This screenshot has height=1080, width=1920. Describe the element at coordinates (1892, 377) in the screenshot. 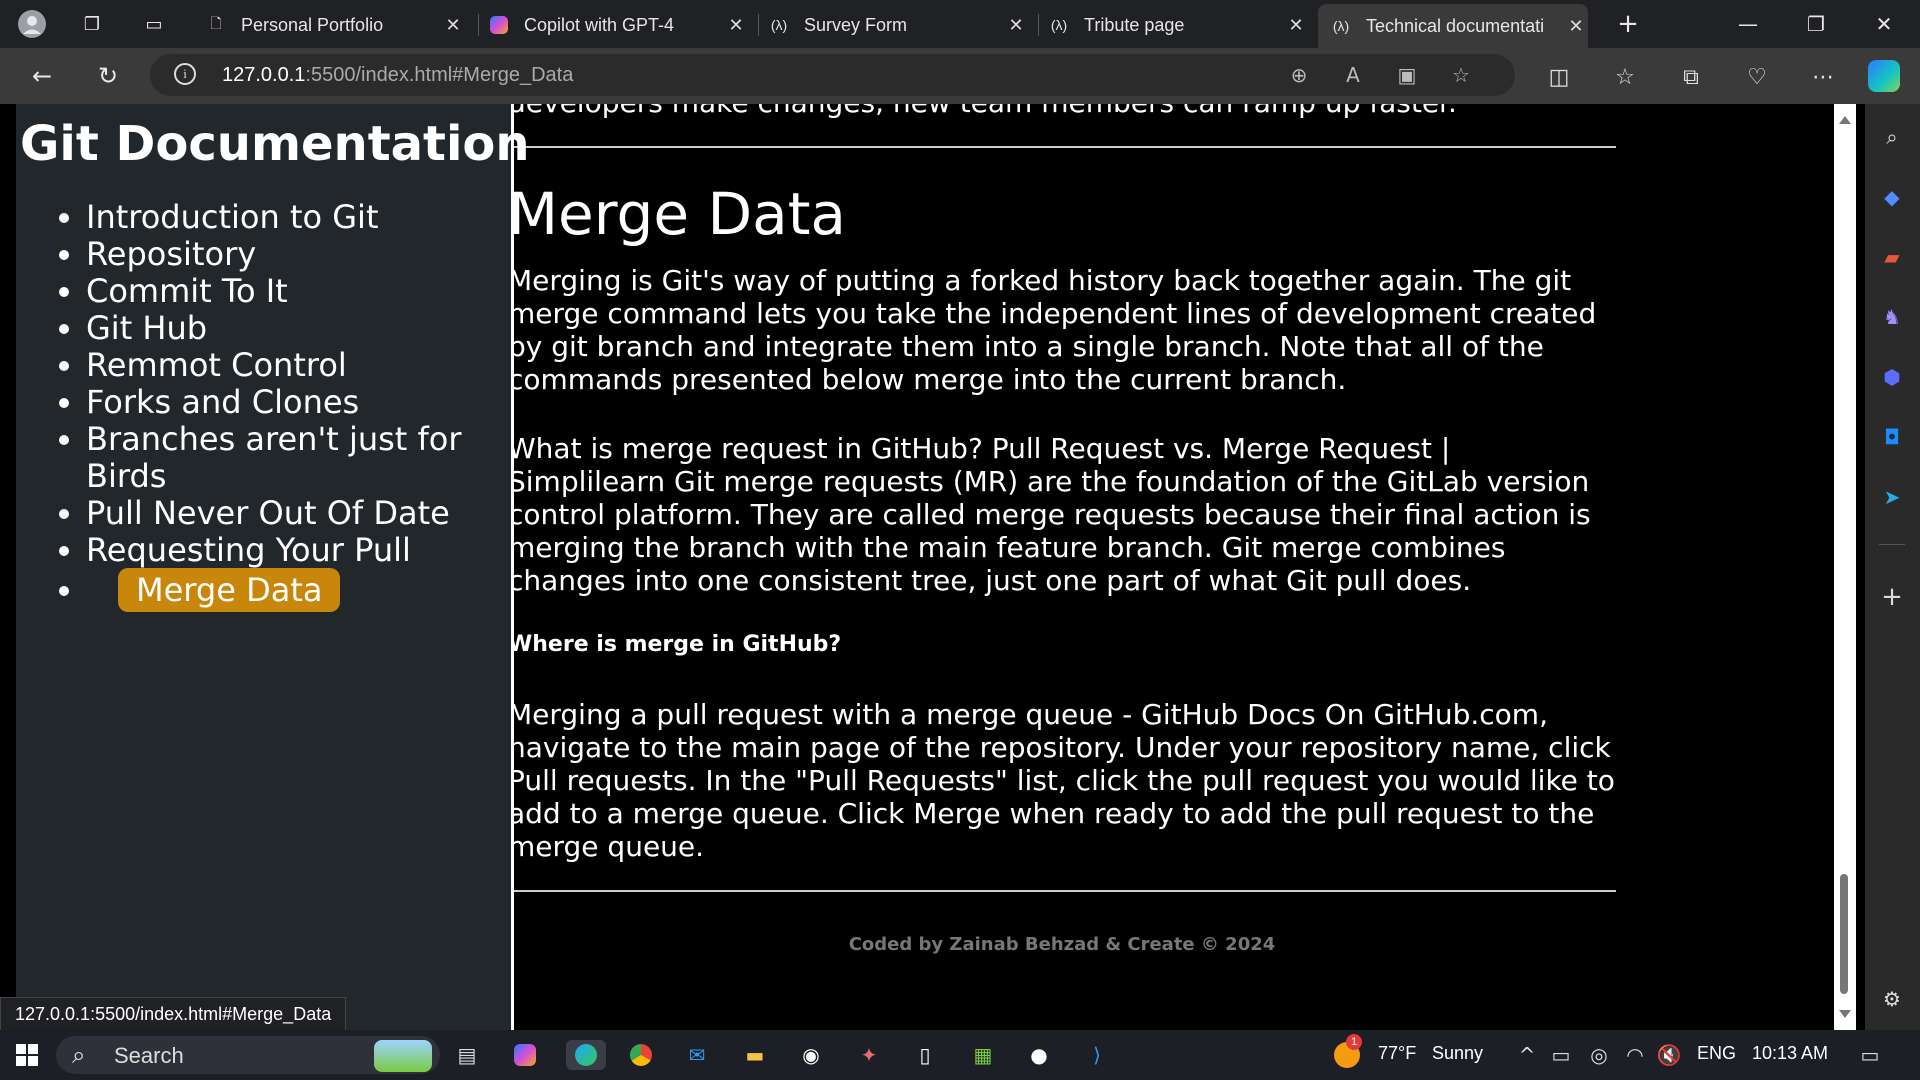

I see `copilot-app-icon: ⬢` at that location.